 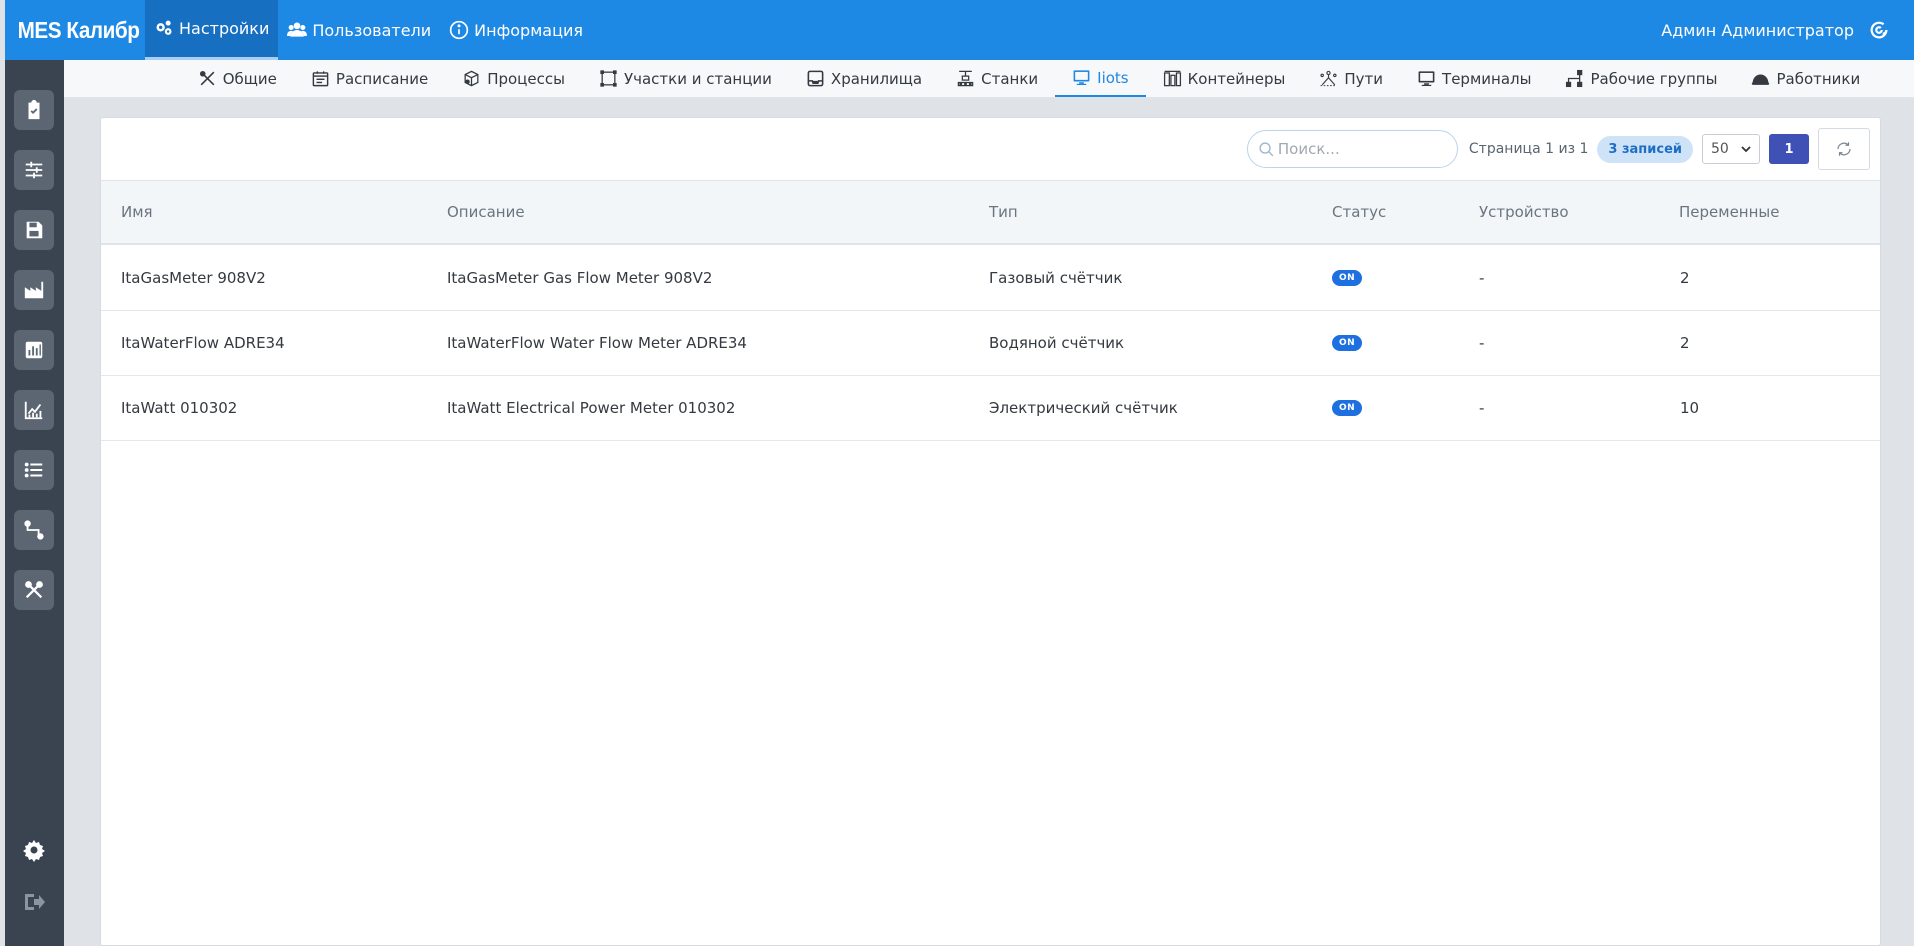 What do you see at coordinates (1574, 78) in the screenshot?
I see `group-icon` at bounding box center [1574, 78].